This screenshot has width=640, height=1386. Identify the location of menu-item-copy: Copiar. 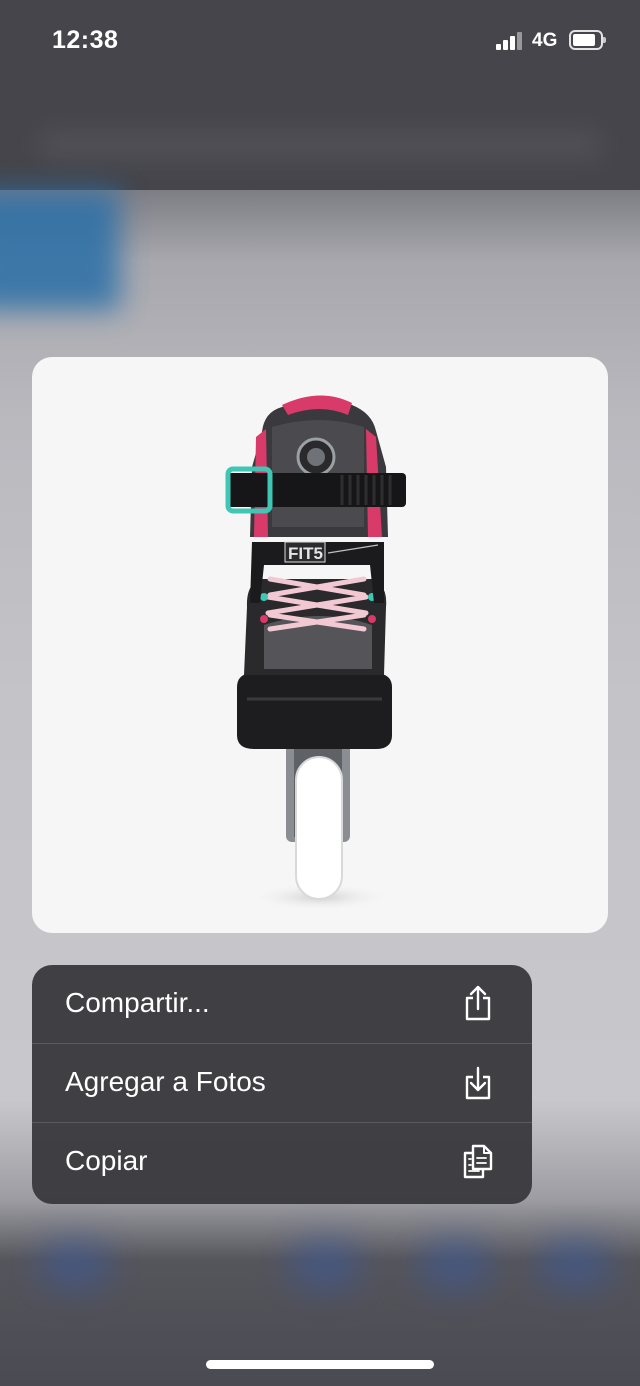
(282, 1162).